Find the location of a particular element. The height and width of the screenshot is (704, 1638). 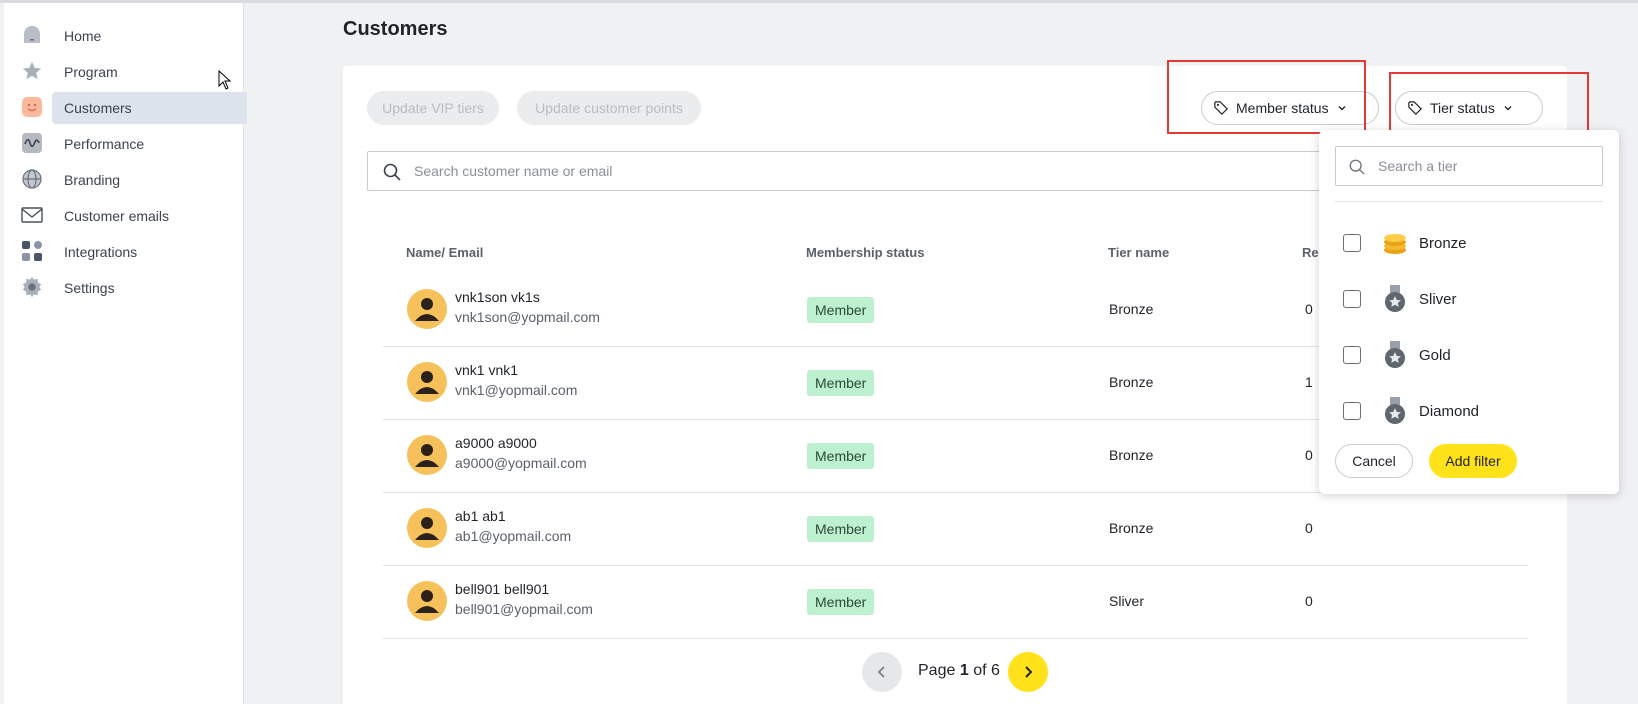

highlight-box-member-status is located at coordinates (1266, 97).